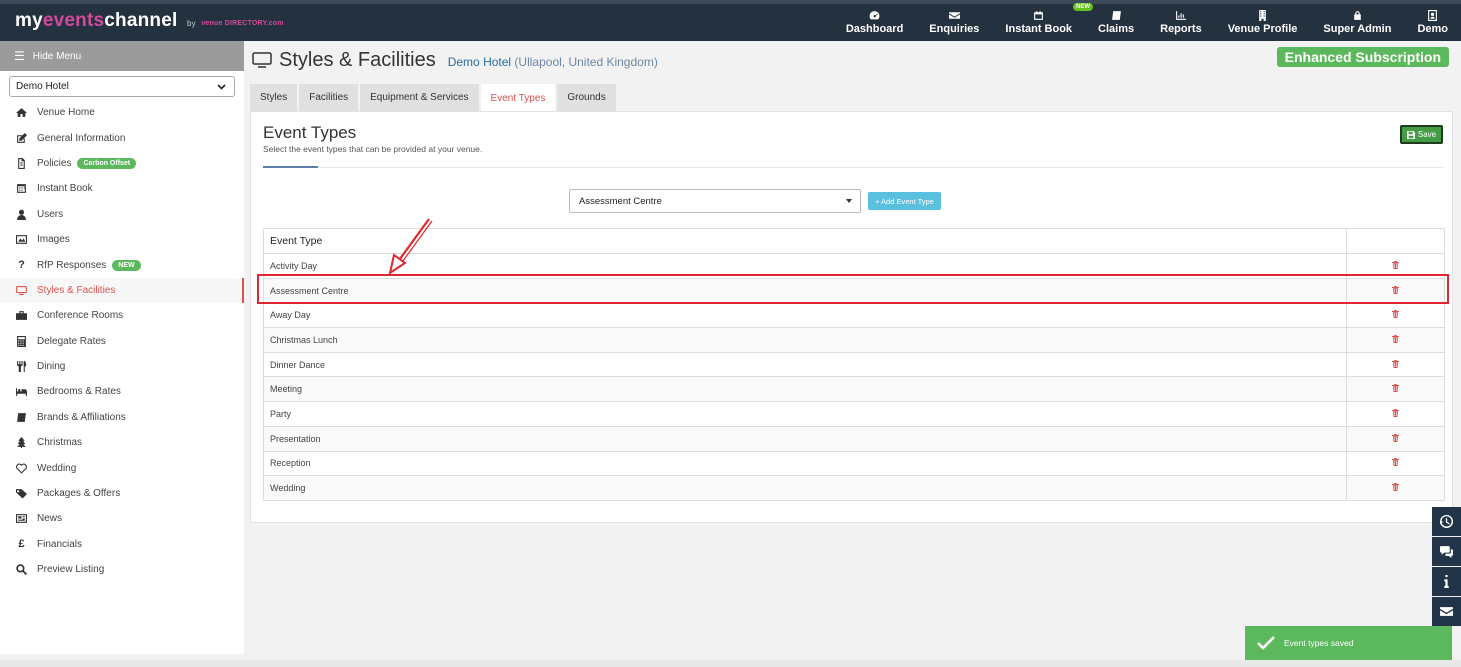 The image size is (1461, 667). Describe the element at coordinates (805, 340) in the screenshot. I see `event-type-cell: Christmas Lunch` at that location.